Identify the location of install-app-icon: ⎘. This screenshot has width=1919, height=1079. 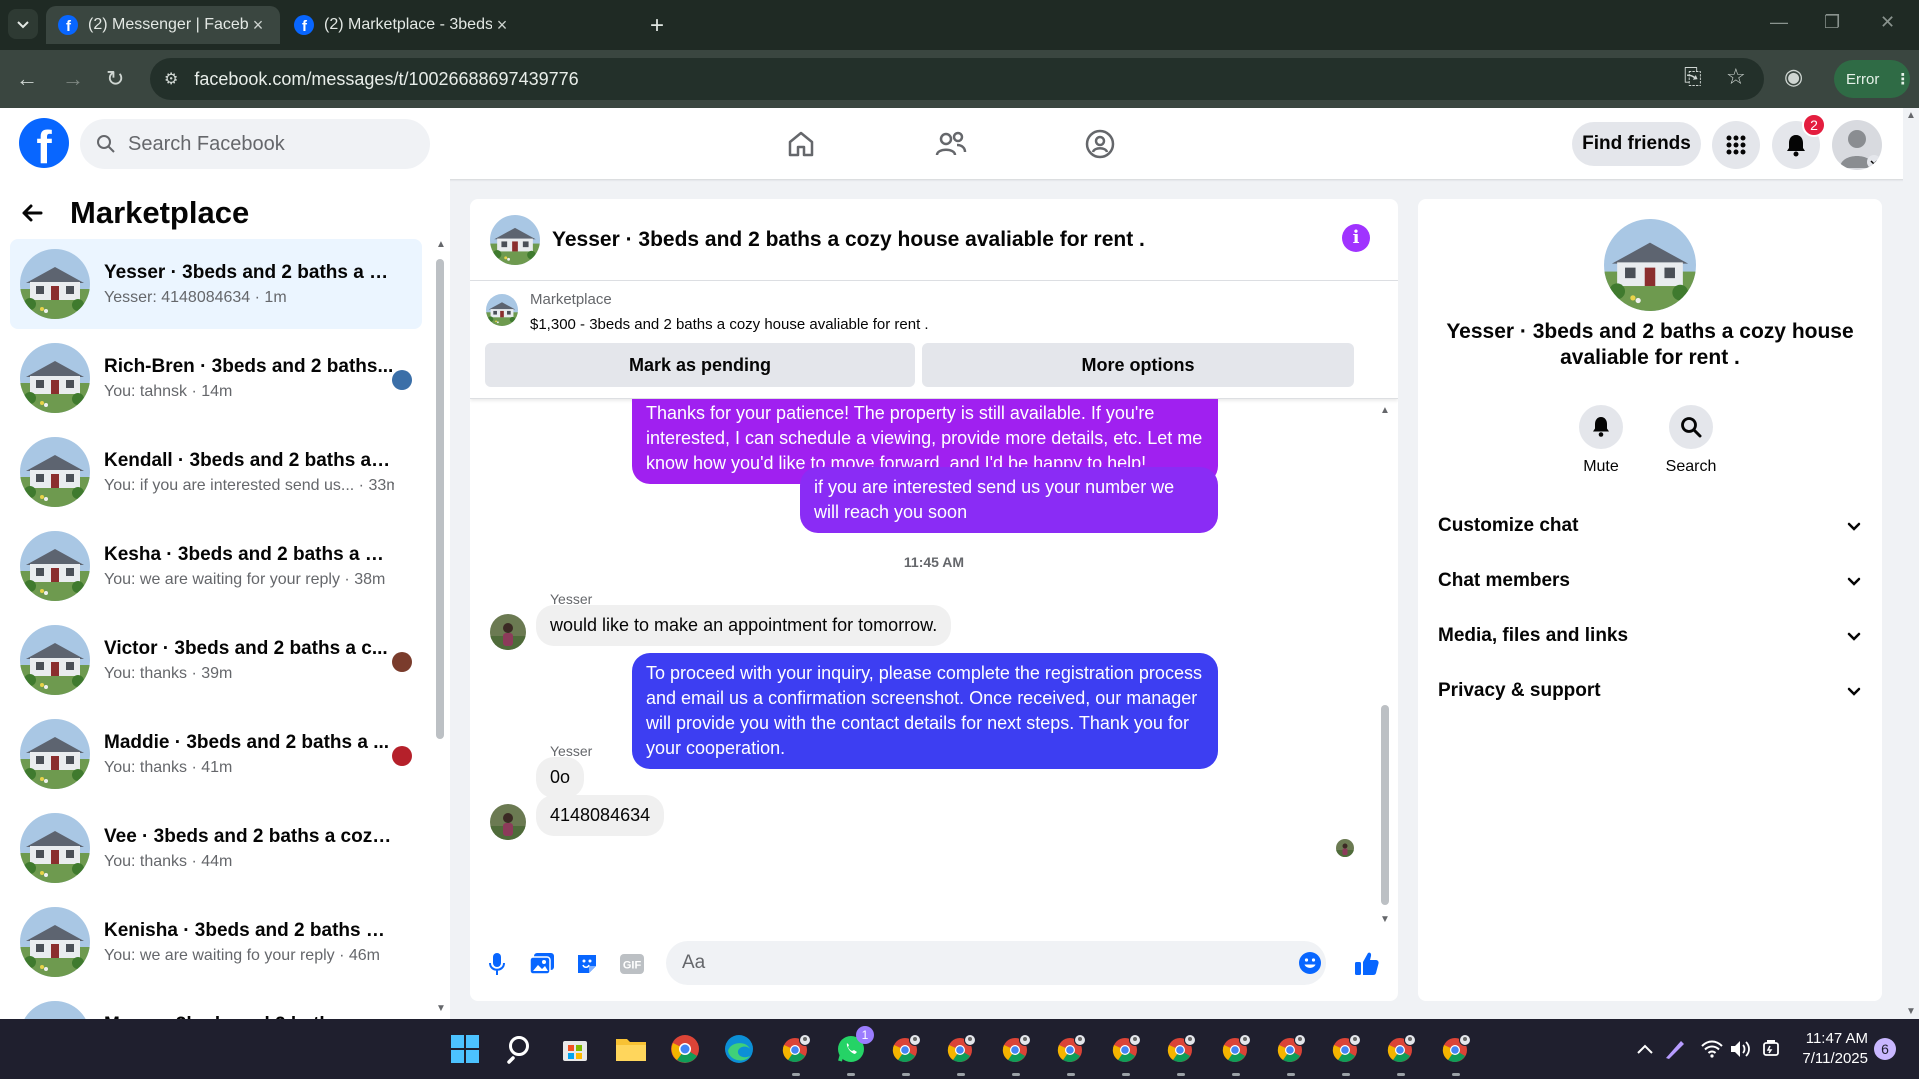
(1693, 77).